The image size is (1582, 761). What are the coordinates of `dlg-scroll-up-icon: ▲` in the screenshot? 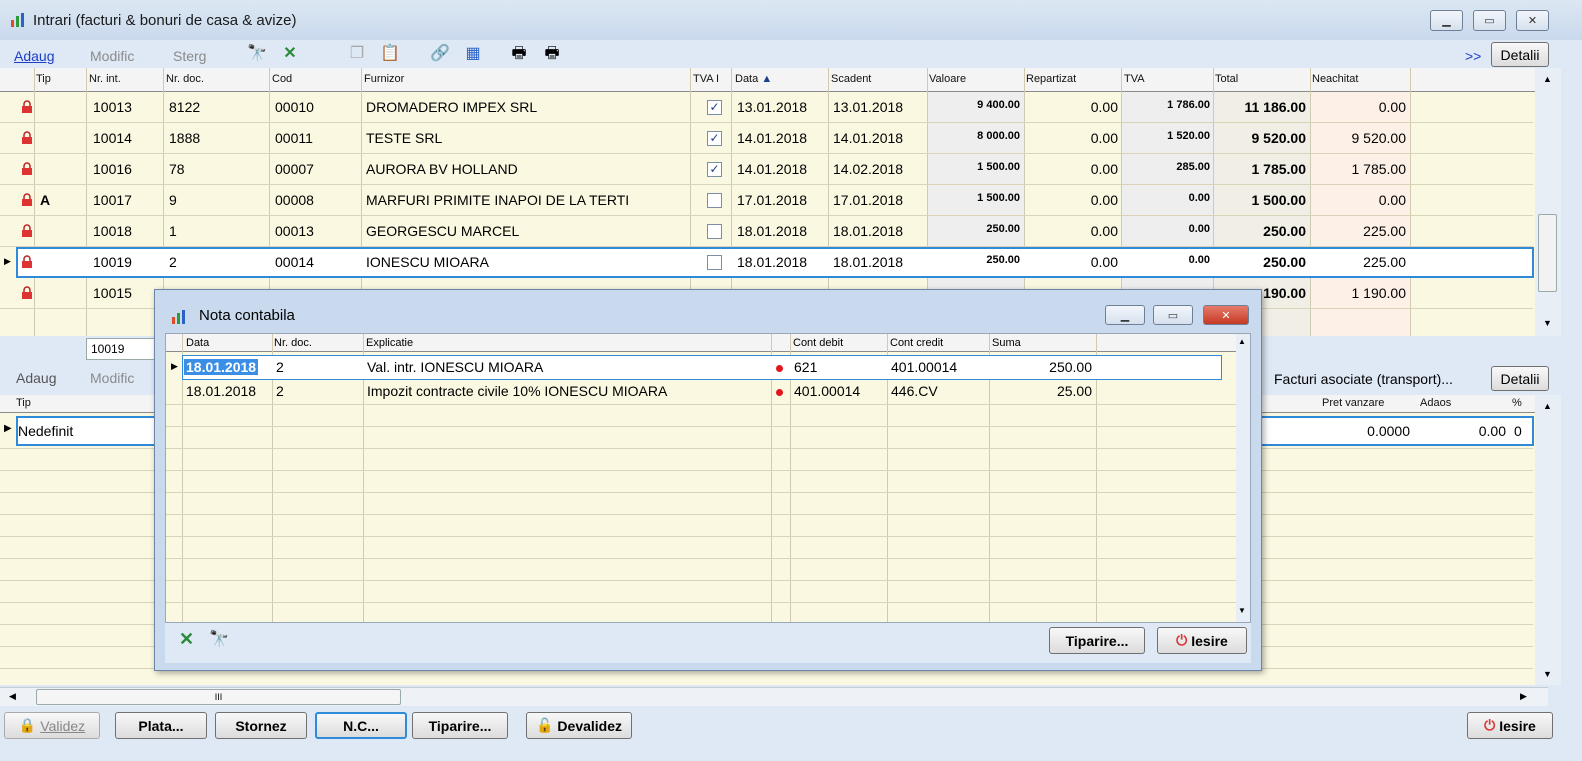 It's located at (1242, 341).